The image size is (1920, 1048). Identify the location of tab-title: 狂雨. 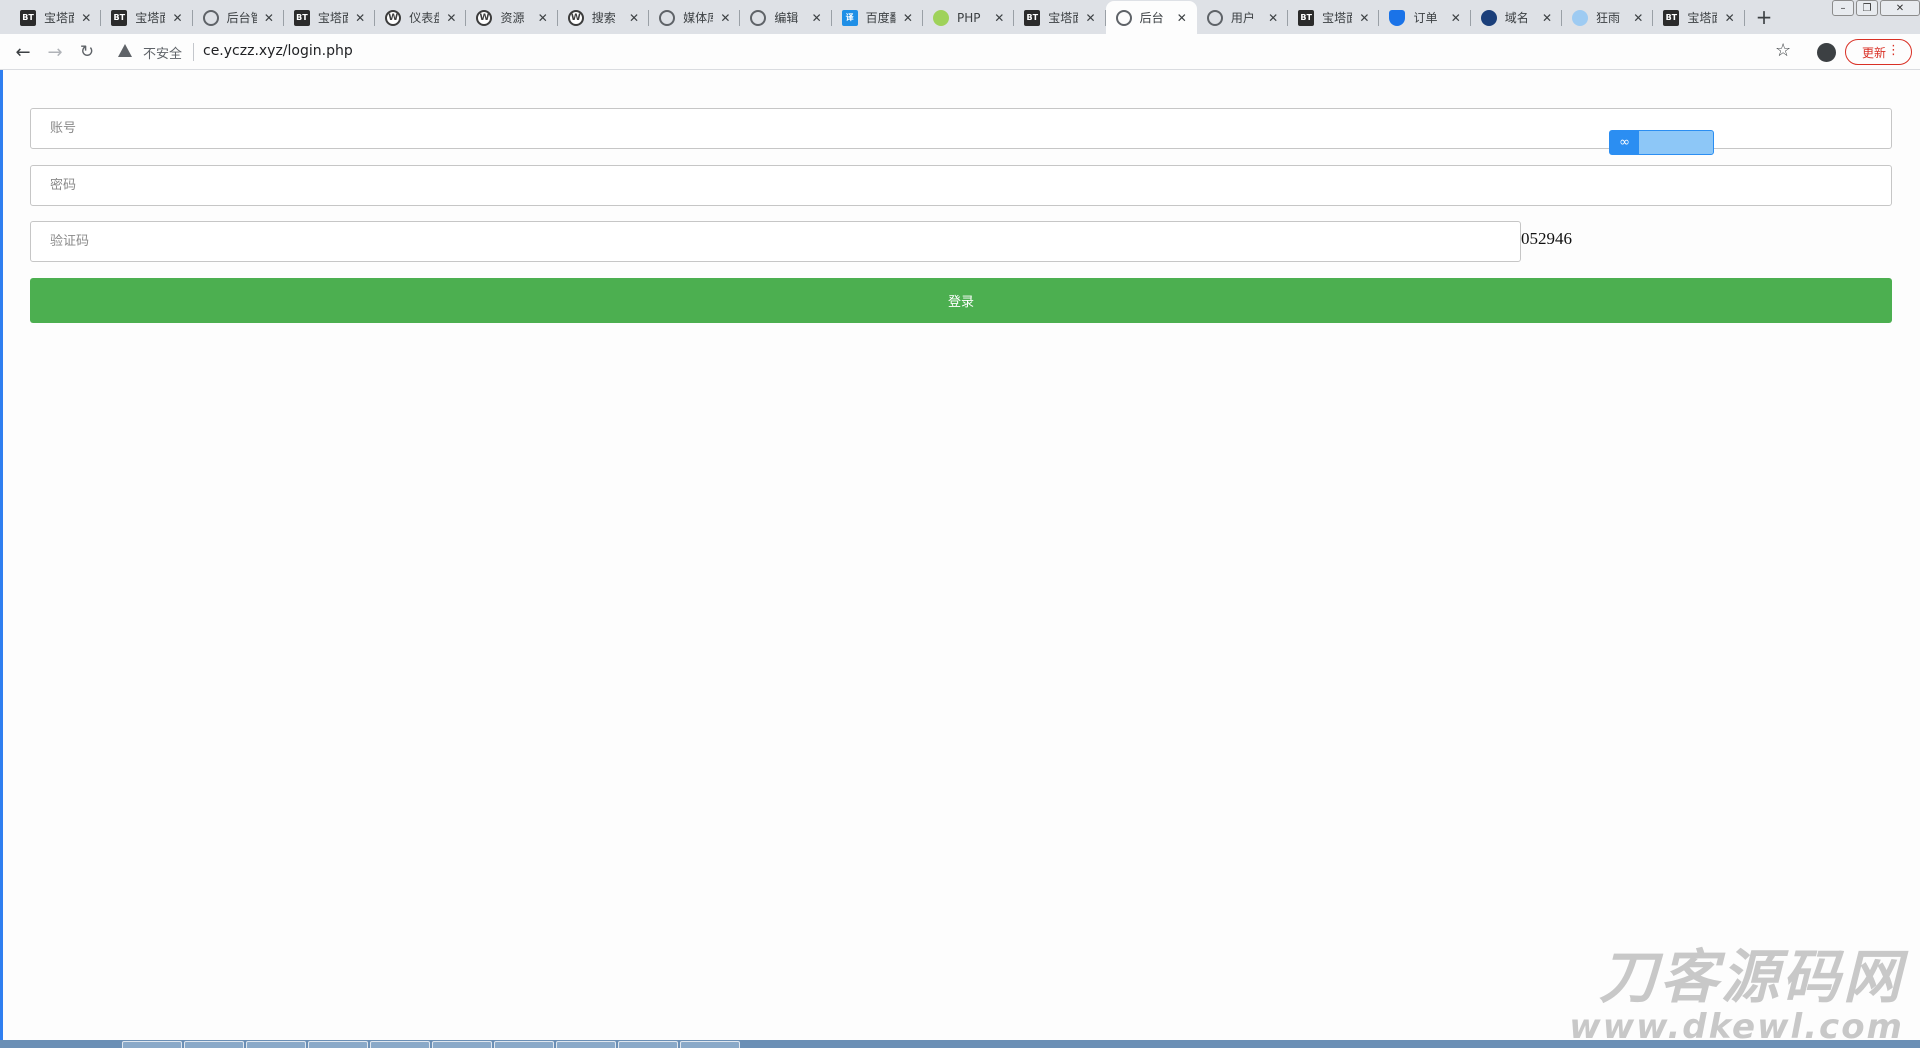
(1608, 18).